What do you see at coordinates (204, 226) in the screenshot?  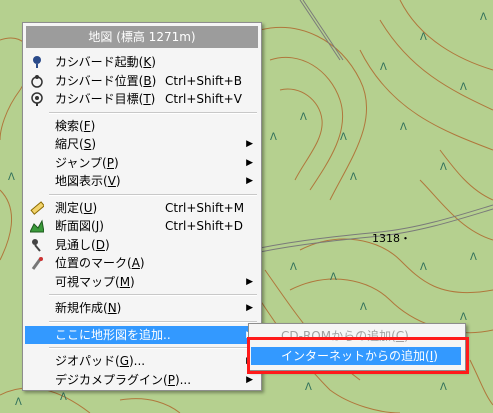 I see `menu-item-shortcut: Ctrl+Shift+D` at bounding box center [204, 226].